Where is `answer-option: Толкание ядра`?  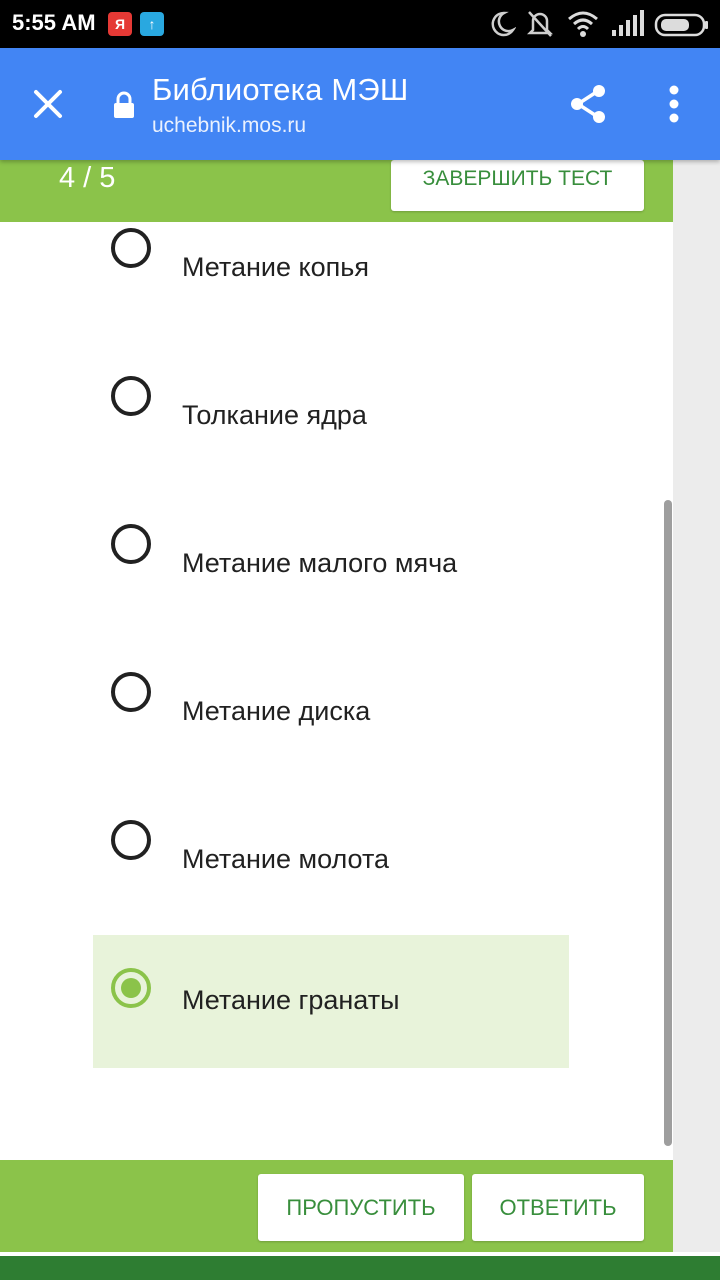
answer-option: Толкание ядра is located at coordinates (331, 442).